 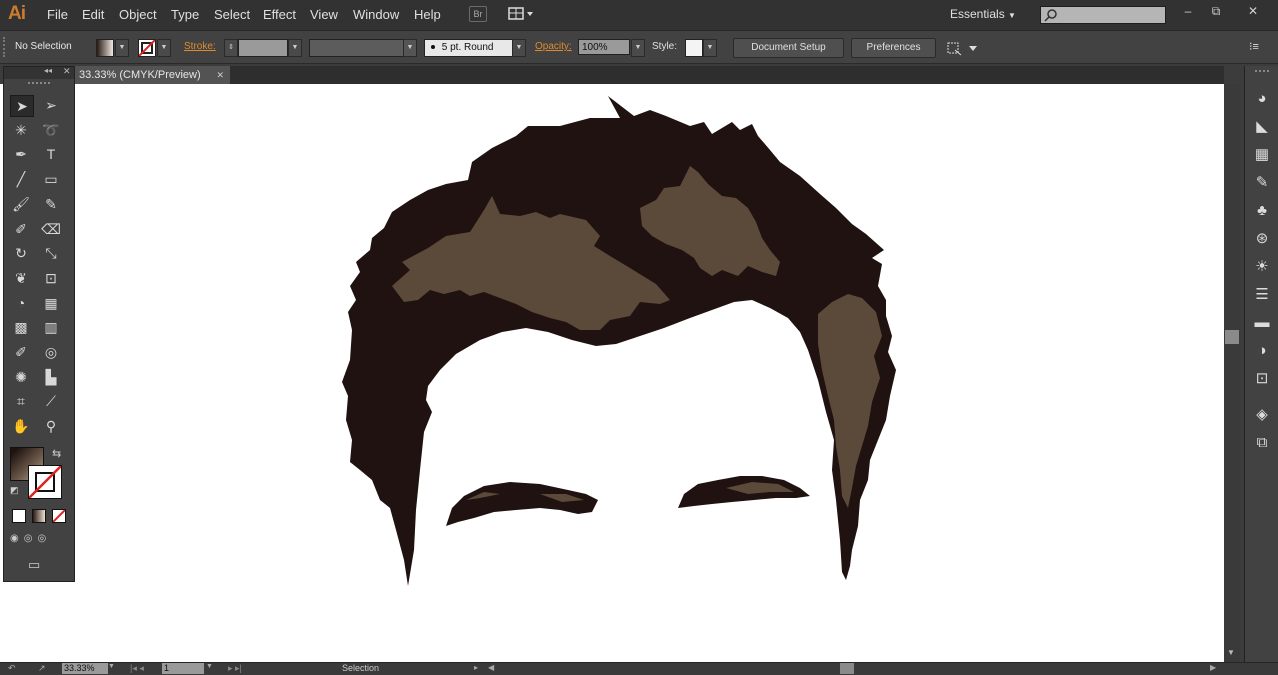 What do you see at coordinates (1261, 415) in the screenshot?
I see `layers-icon: ◈` at bounding box center [1261, 415].